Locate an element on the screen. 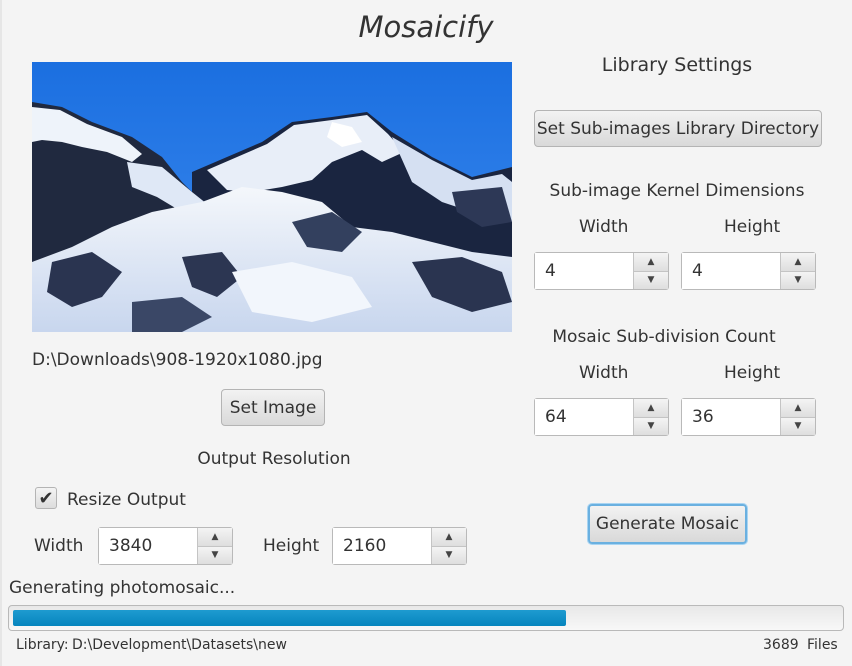  resize-output-checkbox: ✔ is located at coordinates (46, 498).